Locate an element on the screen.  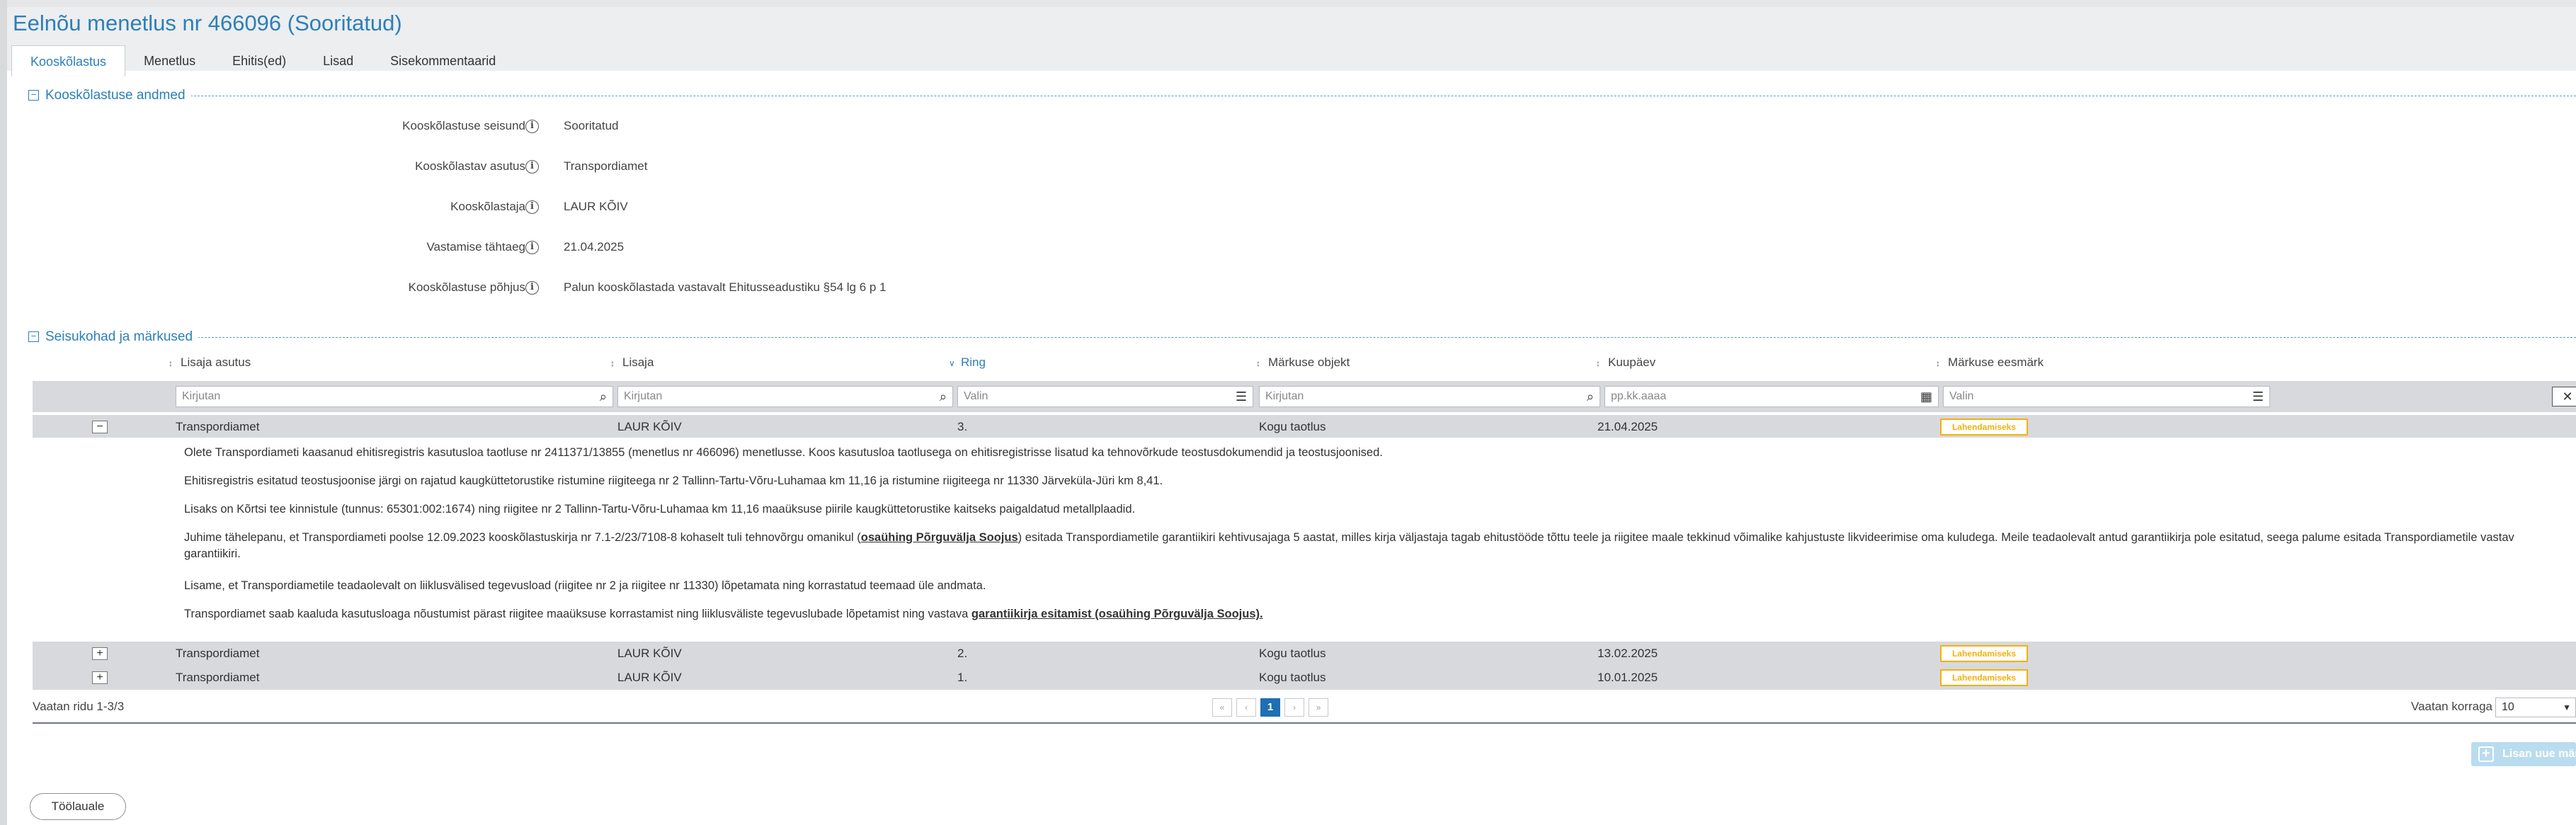
column-header-date: ↕ Kuupäev is located at coordinates (1625, 363).